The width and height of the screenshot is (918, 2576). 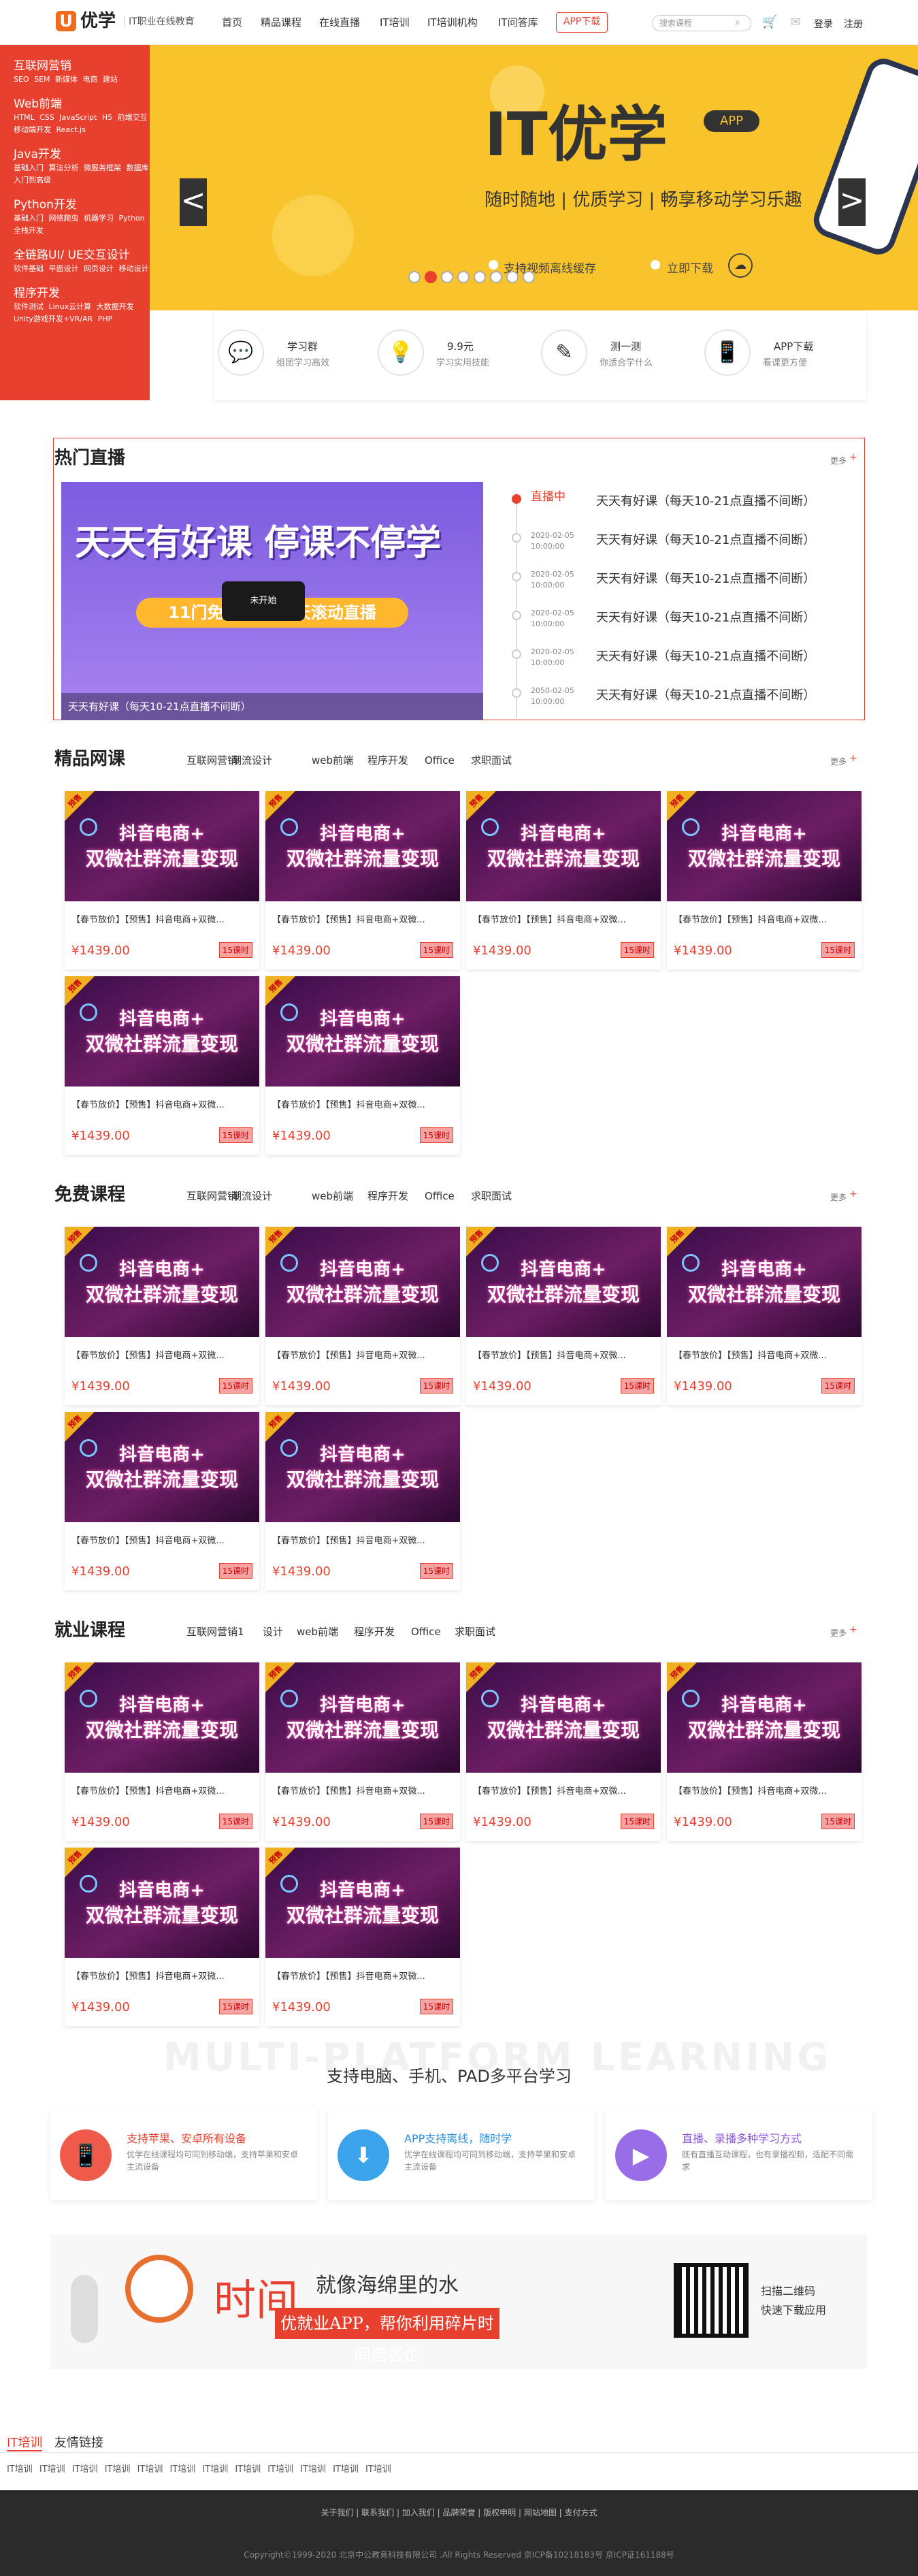 I want to click on mail-icon: ✉, so click(x=796, y=23).